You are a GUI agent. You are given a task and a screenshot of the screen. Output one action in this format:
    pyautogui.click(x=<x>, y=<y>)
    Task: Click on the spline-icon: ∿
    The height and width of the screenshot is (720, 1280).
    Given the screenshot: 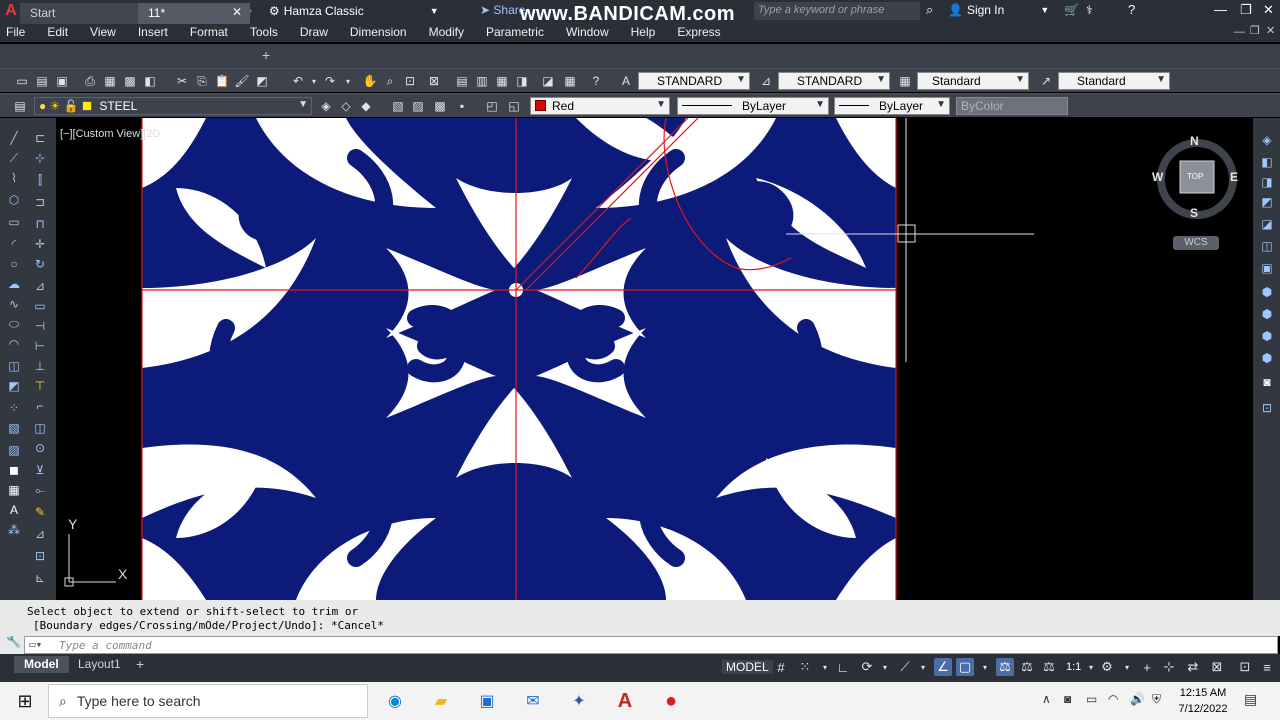 What is the action you would take?
    pyautogui.click(x=14, y=304)
    